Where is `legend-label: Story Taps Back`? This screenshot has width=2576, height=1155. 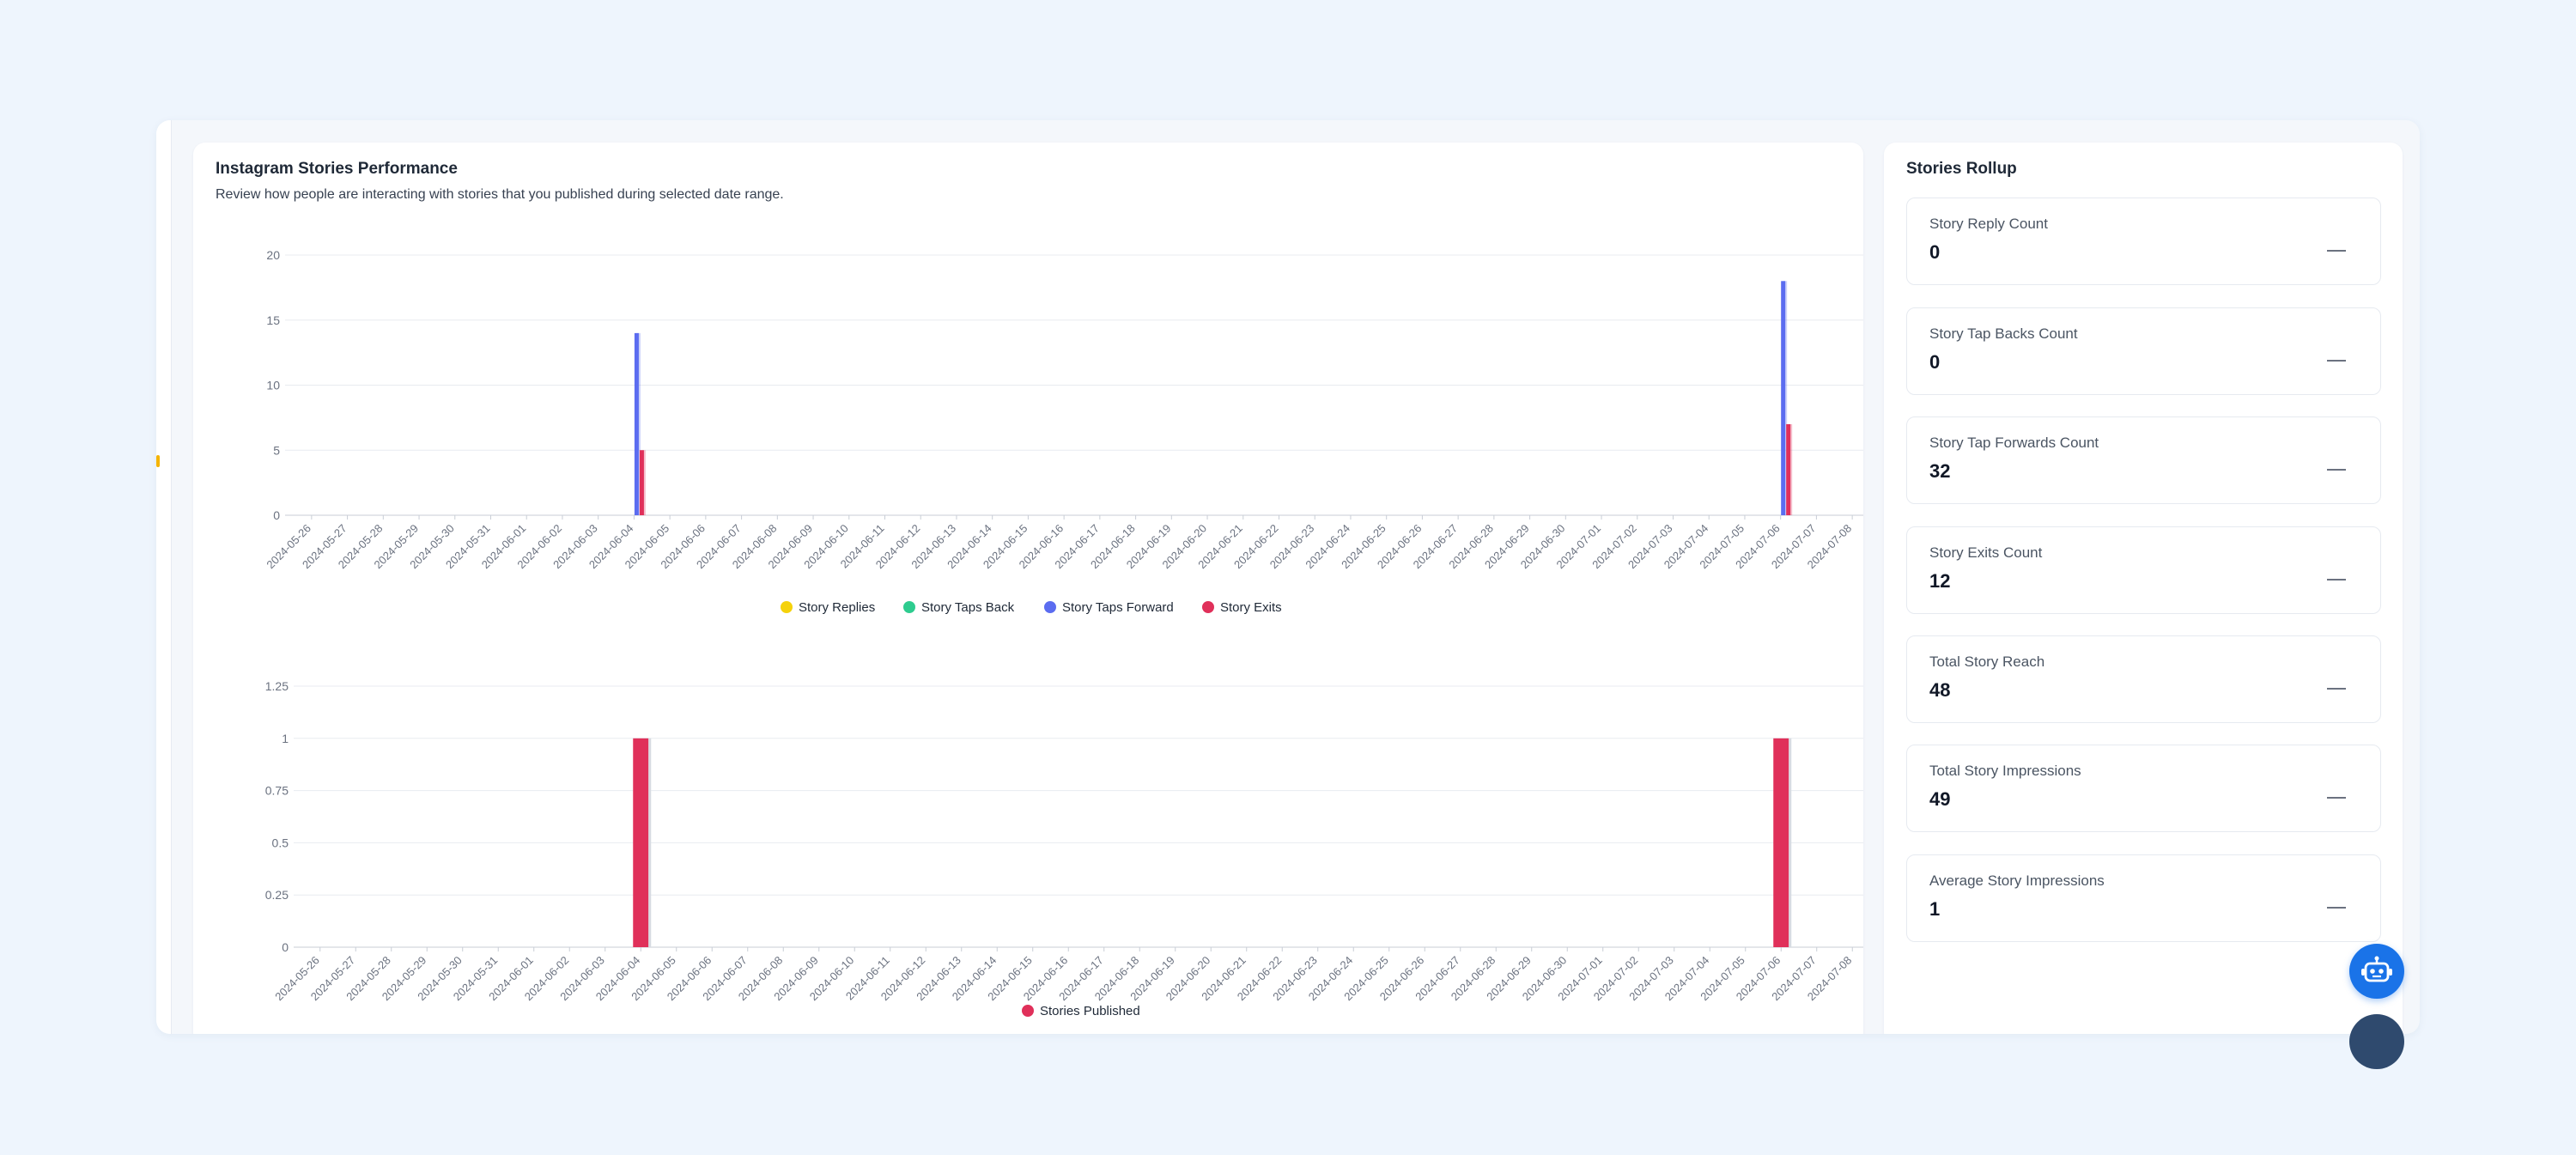
legend-label: Story Taps Back is located at coordinates (968, 607).